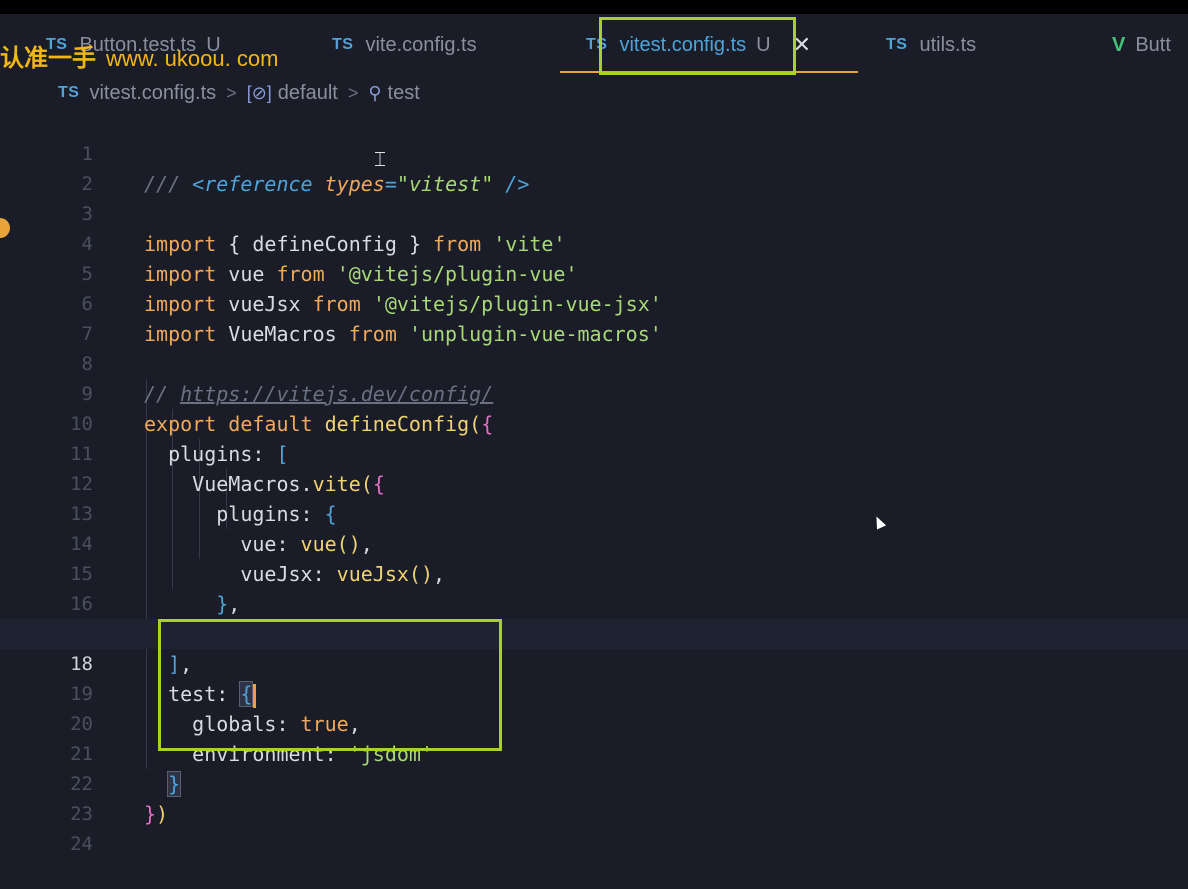 The image size is (1188, 889). Describe the element at coordinates (1119, 44) in the screenshot. I see `vue-file-icon: V` at that location.